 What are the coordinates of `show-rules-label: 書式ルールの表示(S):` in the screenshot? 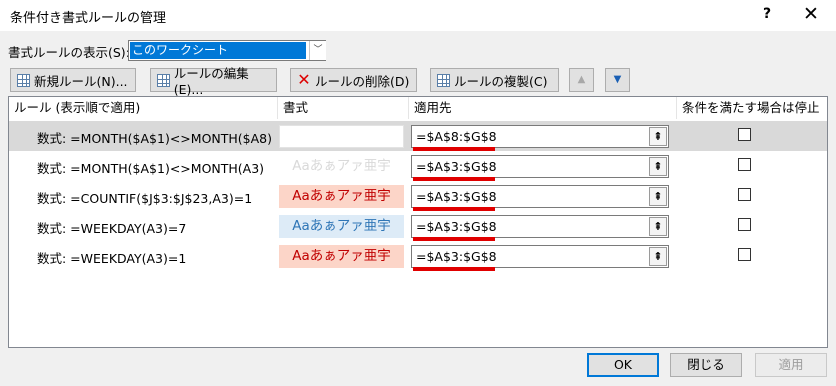 It's located at (69, 52).